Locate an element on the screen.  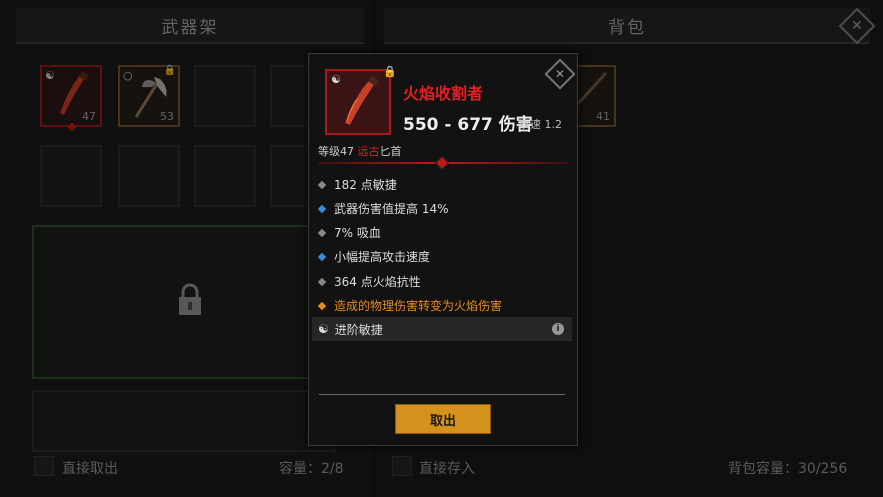
stat-line: 小幅提高攻击速度 is located at coordinates (374, 256).